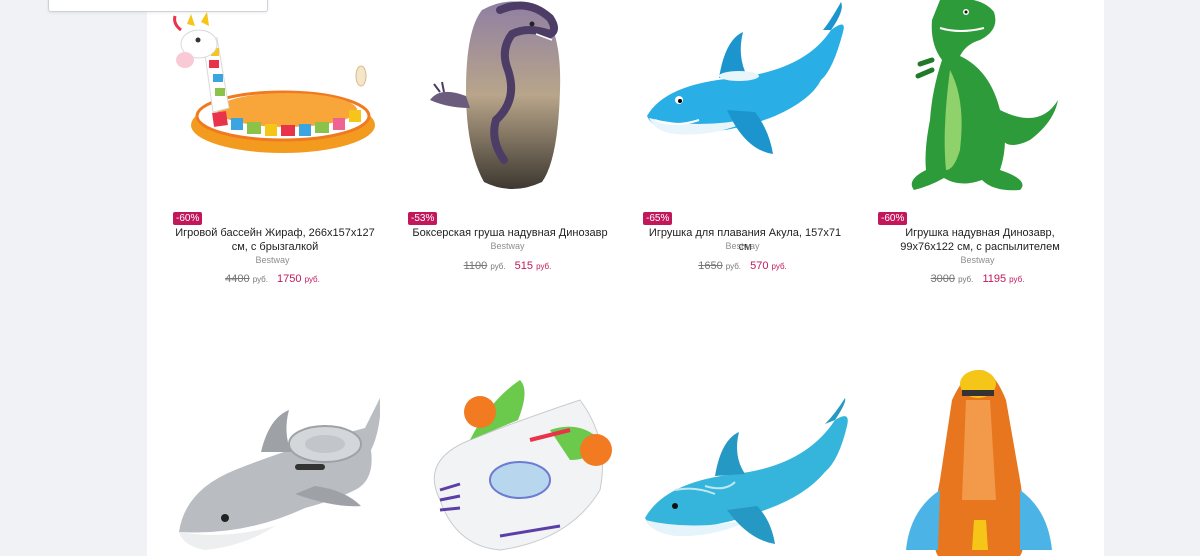 Image resolution: width=1200 pixels, height=556 pixels. Describe the element at coordinates (507, 266) in the screenshot. I see `product-price: 1100 руб. 515 руб.` at that location.